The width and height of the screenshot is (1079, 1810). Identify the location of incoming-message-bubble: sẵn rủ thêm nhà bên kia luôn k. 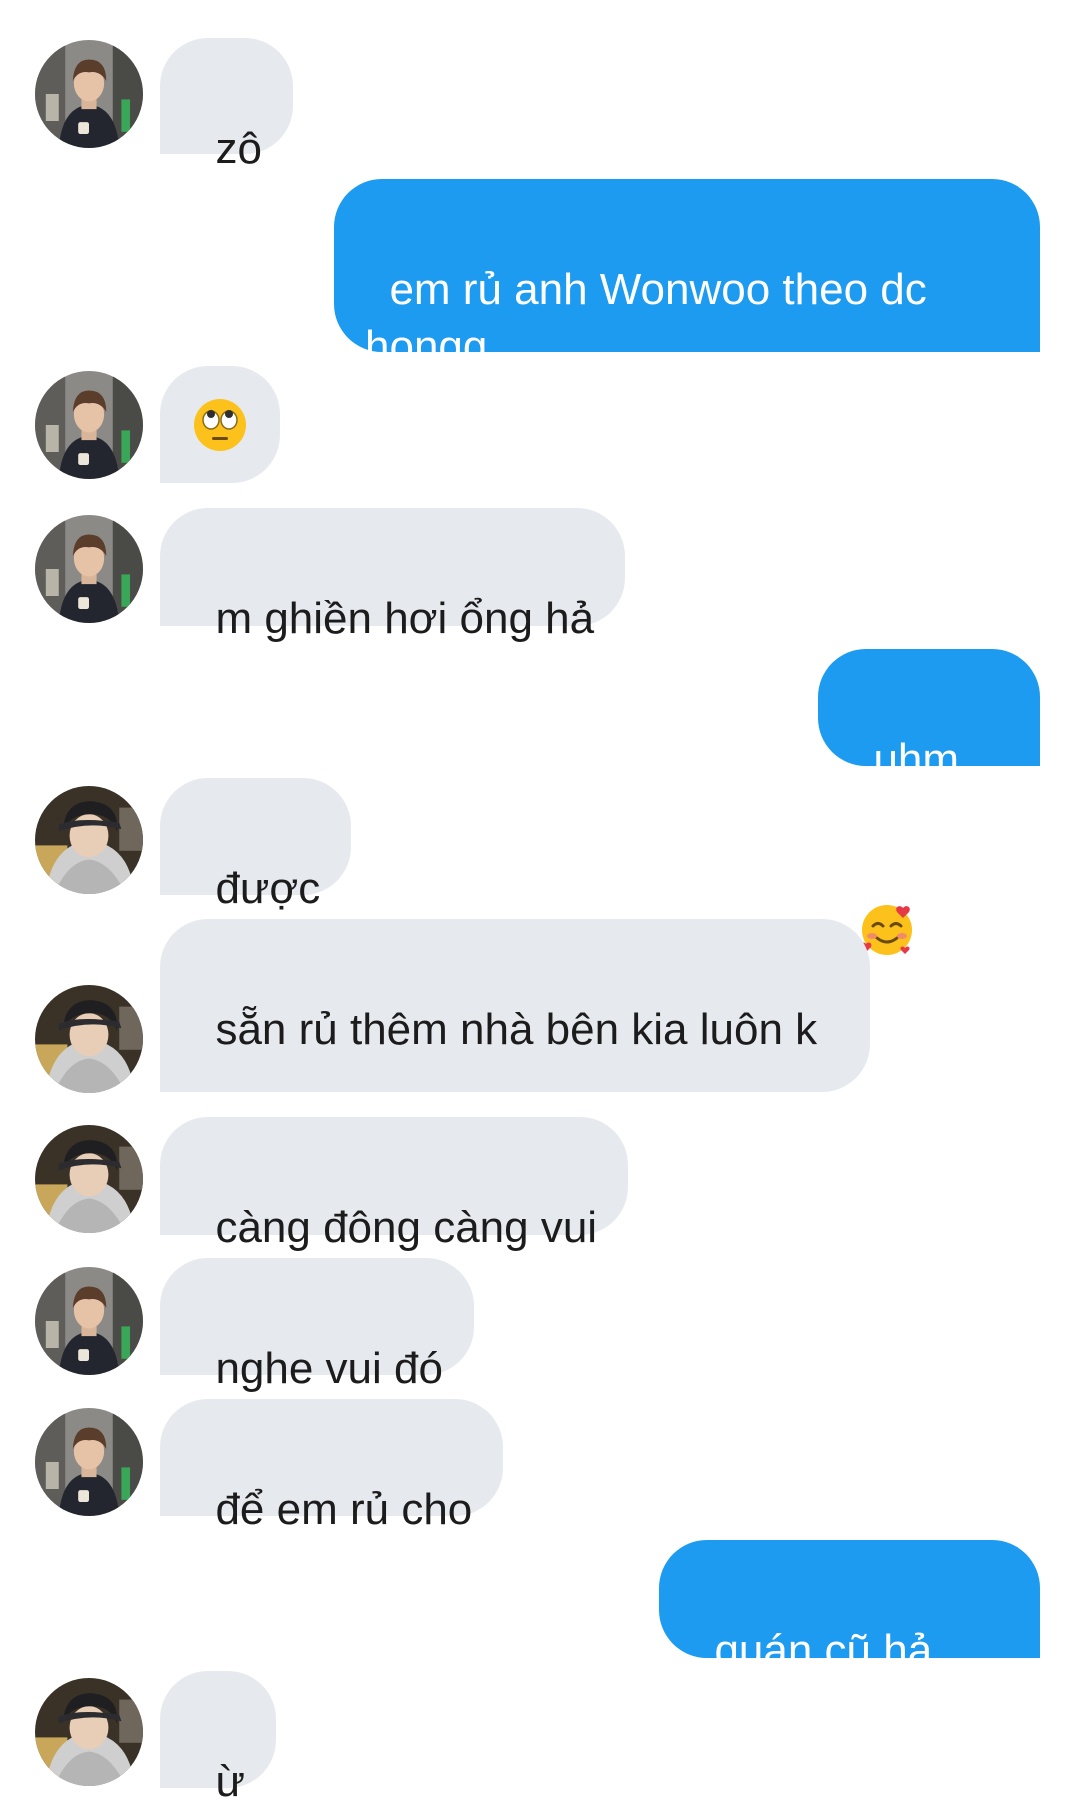
(515, 1005).